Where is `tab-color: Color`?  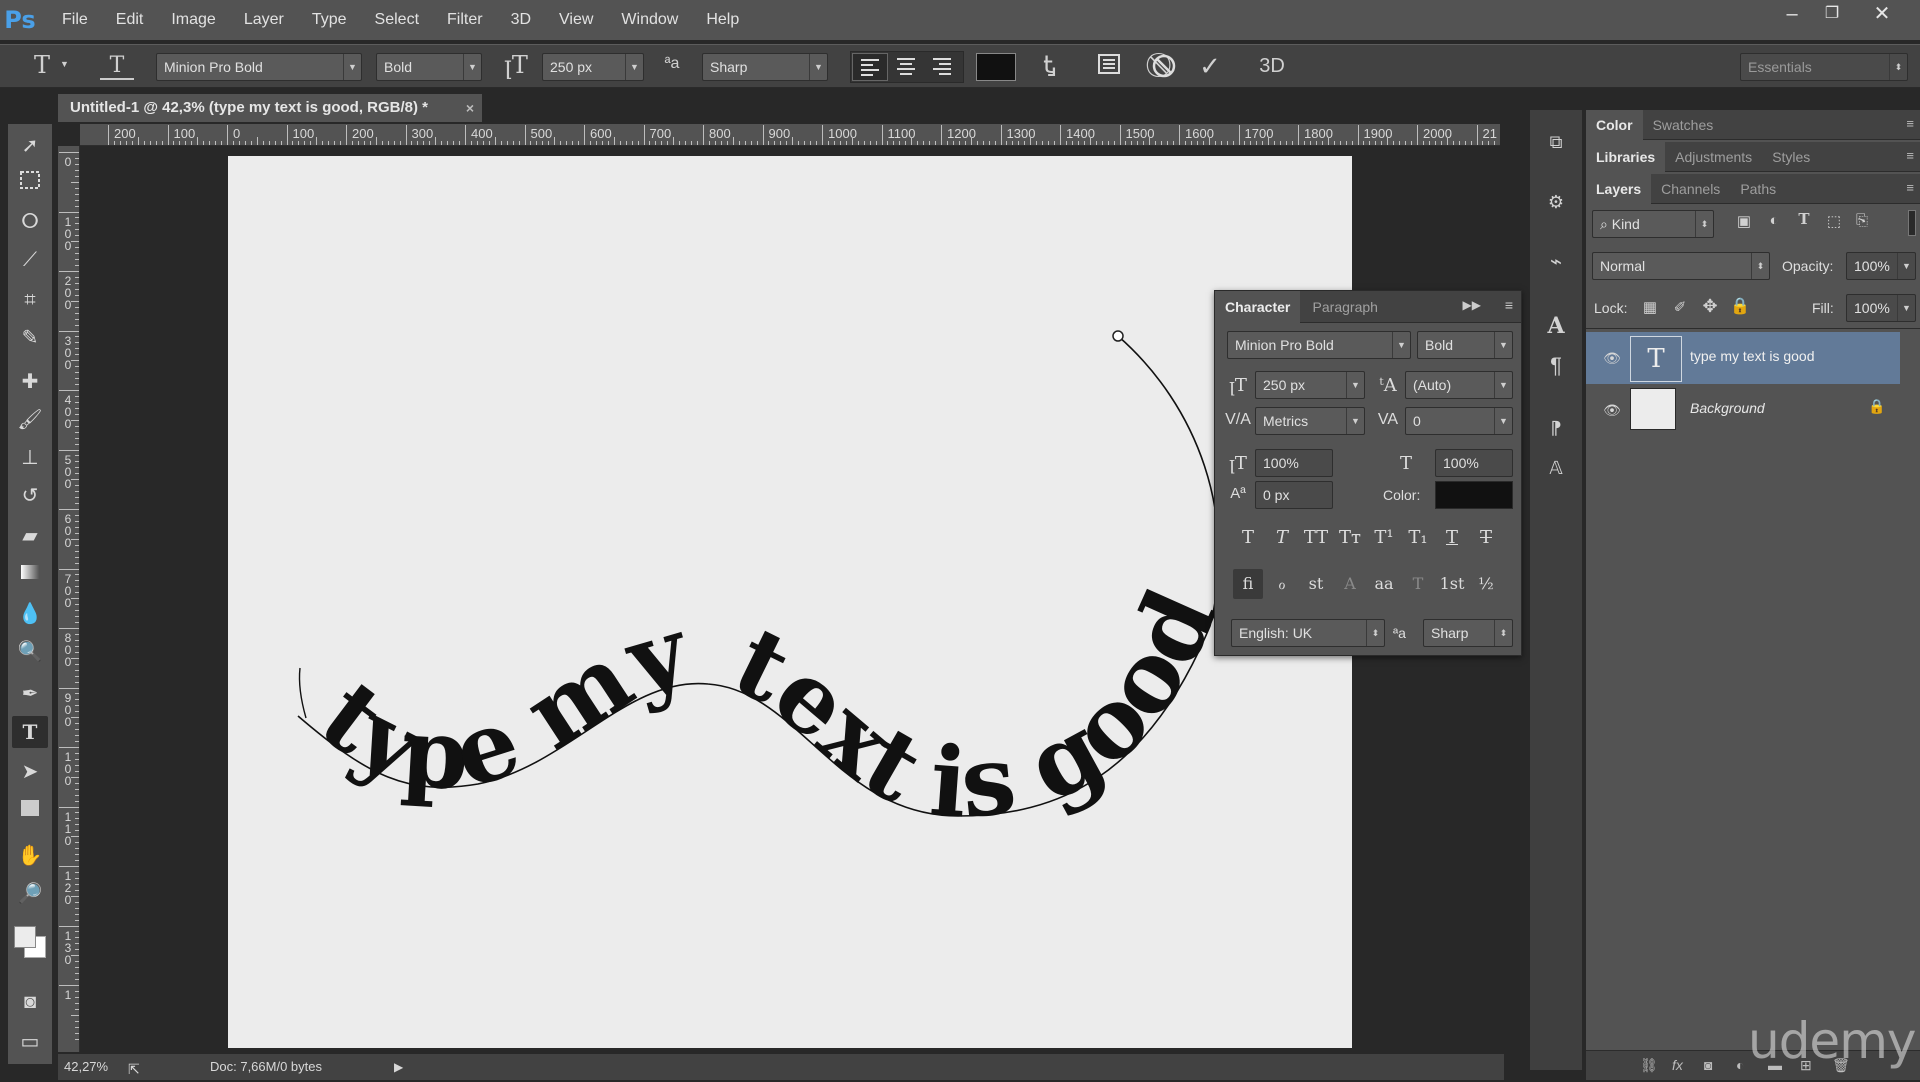 tab-color: Color is located at coordinates (1614, 125).